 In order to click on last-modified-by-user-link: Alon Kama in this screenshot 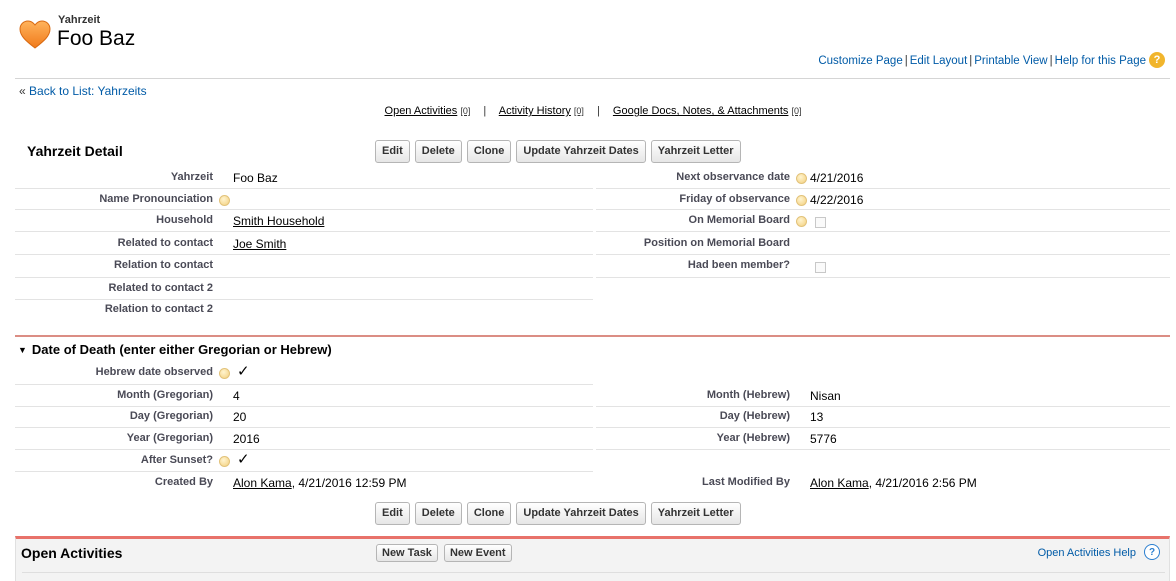, I will do `click(839, 483)`.